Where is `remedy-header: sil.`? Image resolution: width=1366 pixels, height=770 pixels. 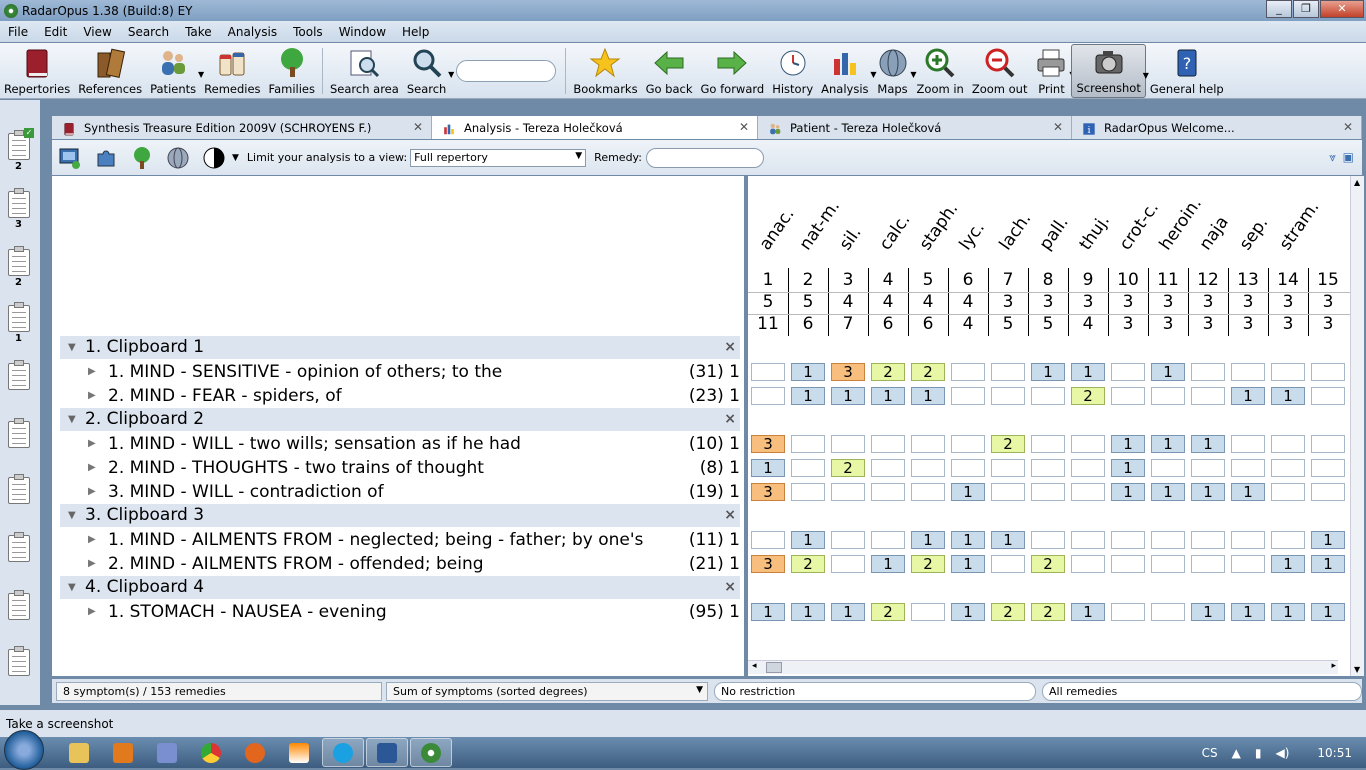
remedy-header: sil. is located at coordinates (851, 238).